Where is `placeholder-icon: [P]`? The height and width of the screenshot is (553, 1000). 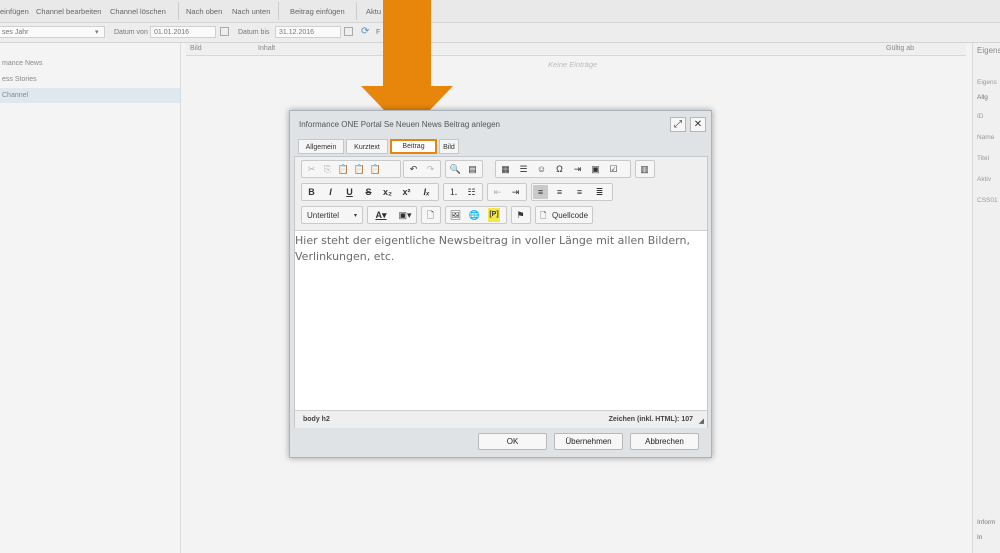
placeholder-icon: [P] is located at coordinates (494, 215).